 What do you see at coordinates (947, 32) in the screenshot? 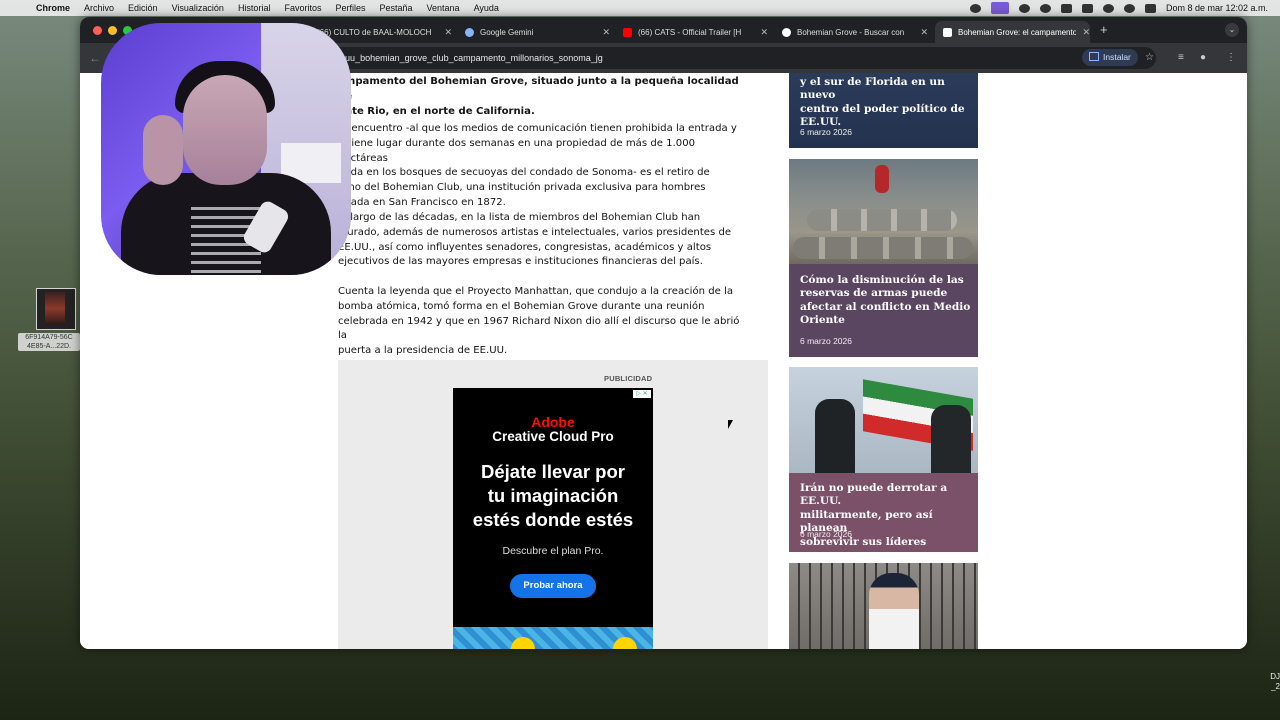
I see `bbc-icon` at bounding box center [947, 32].